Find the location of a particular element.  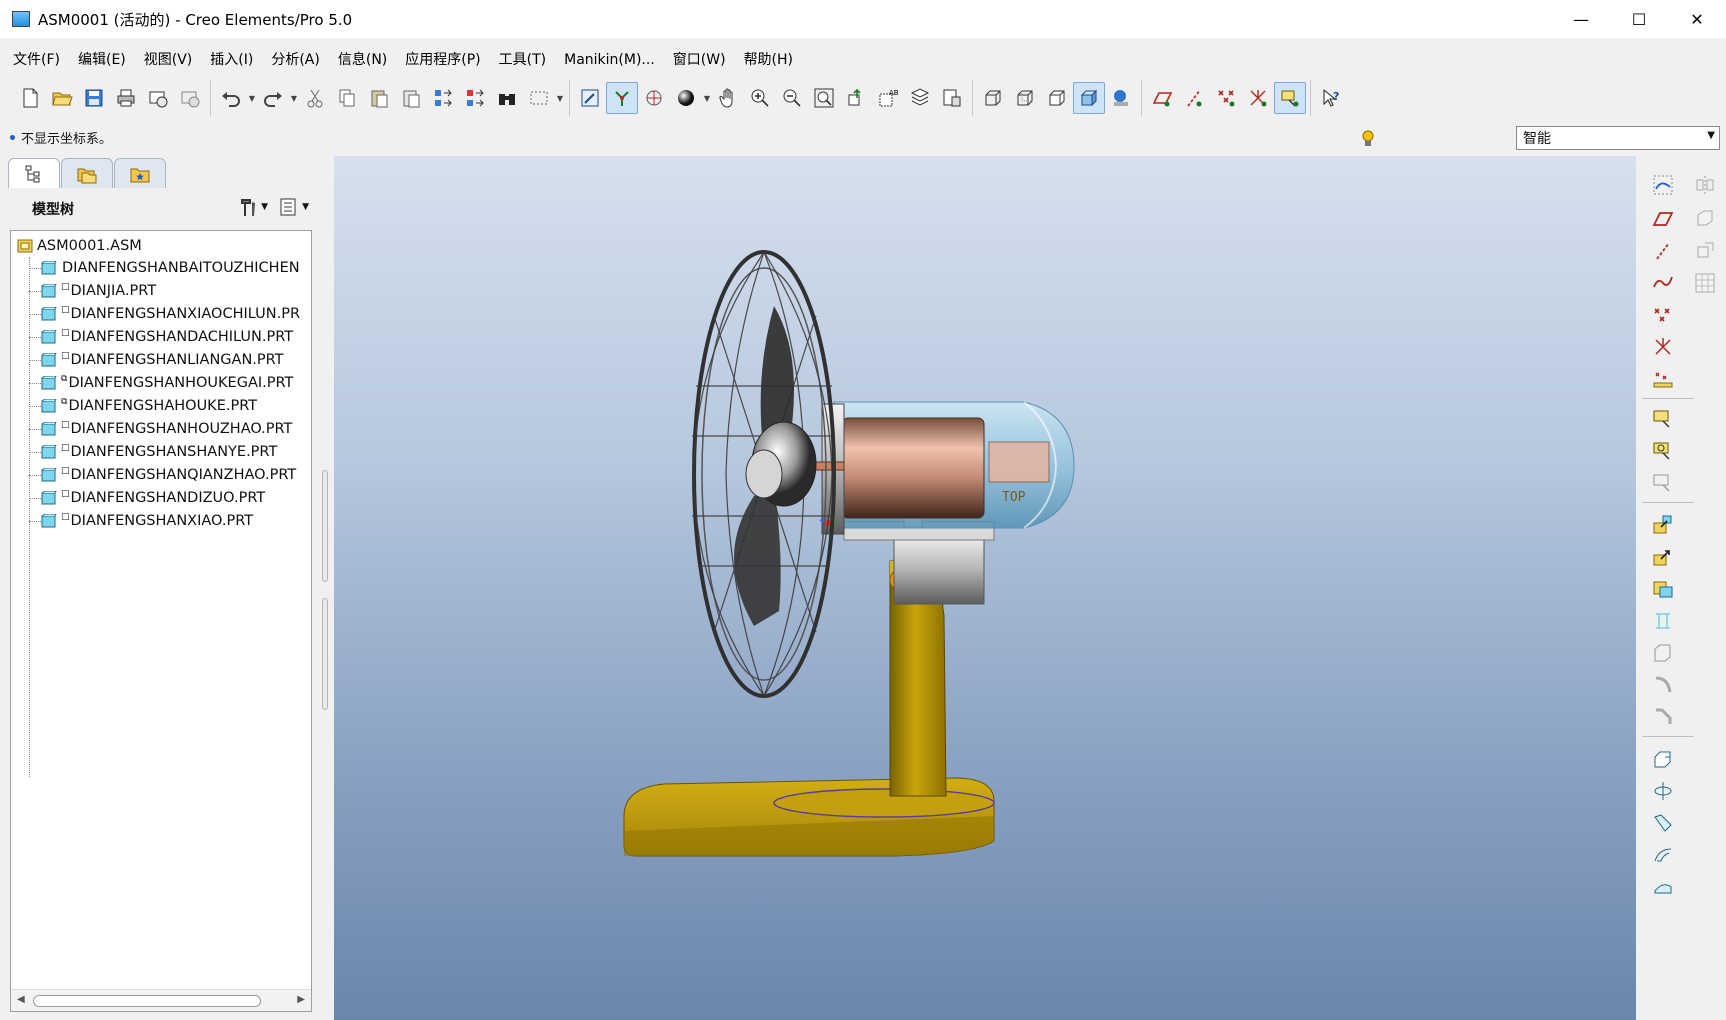

navigator-splitter is located at coordinates (325, 590).